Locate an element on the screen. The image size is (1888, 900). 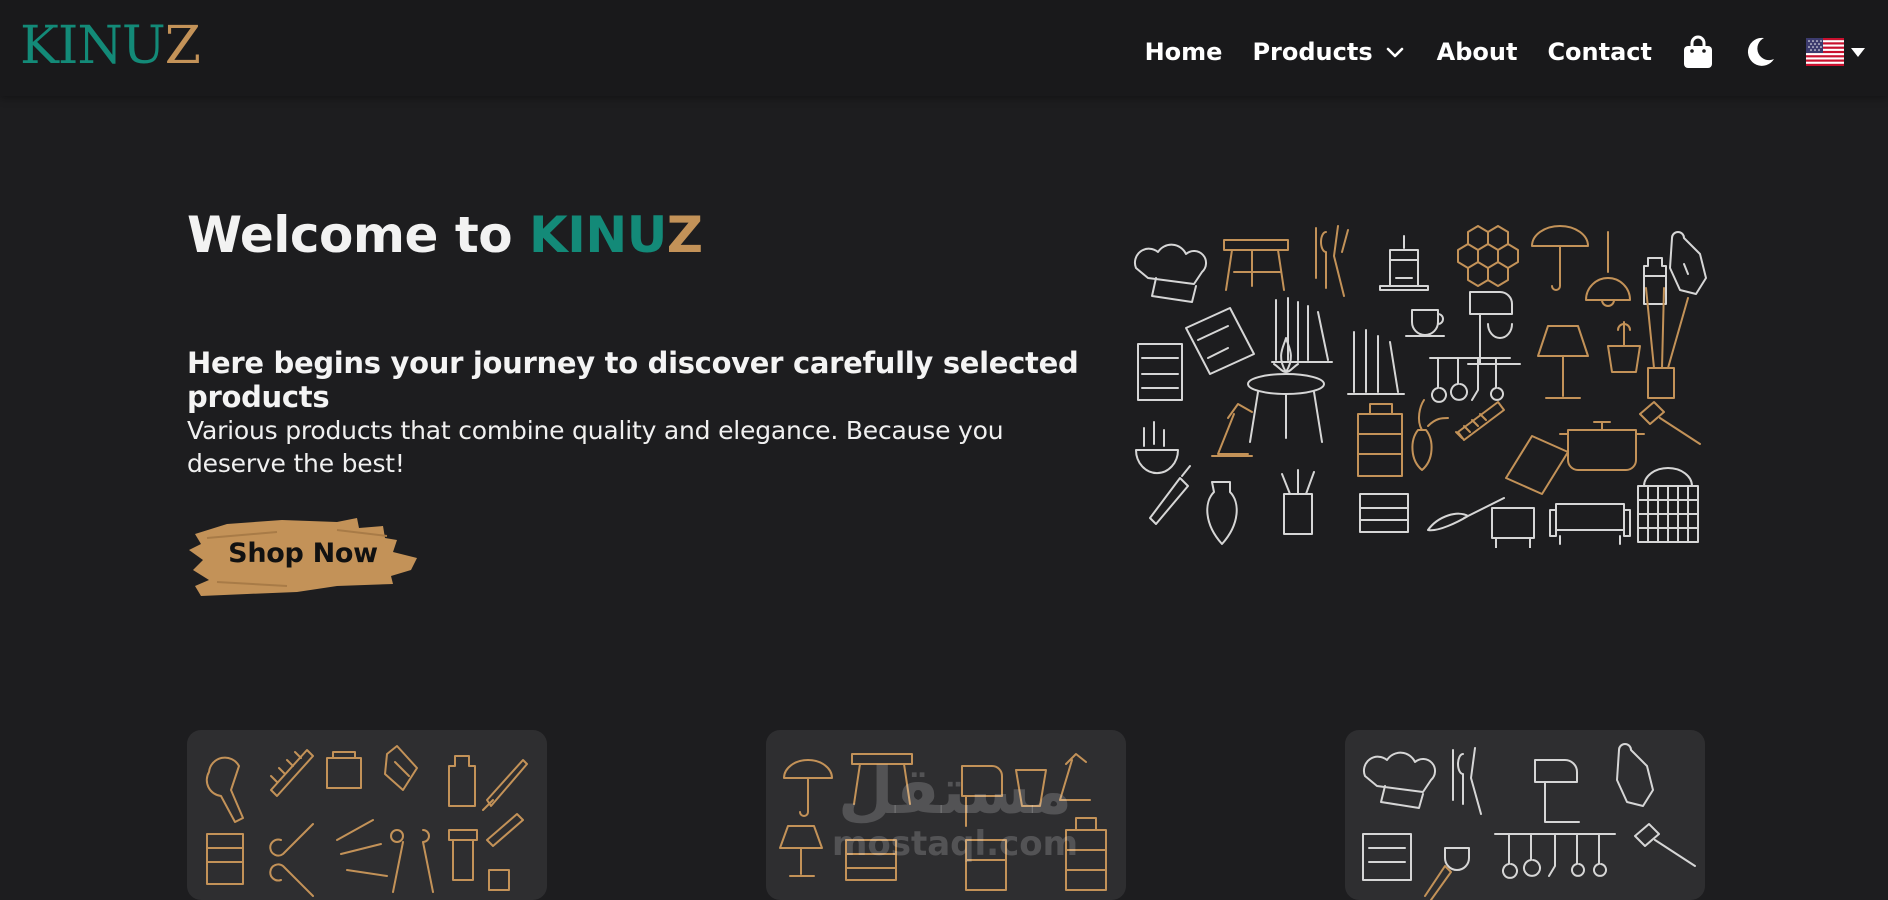
navbar: KINUZ Home Products About Contact is located at coordinates (944, 48).